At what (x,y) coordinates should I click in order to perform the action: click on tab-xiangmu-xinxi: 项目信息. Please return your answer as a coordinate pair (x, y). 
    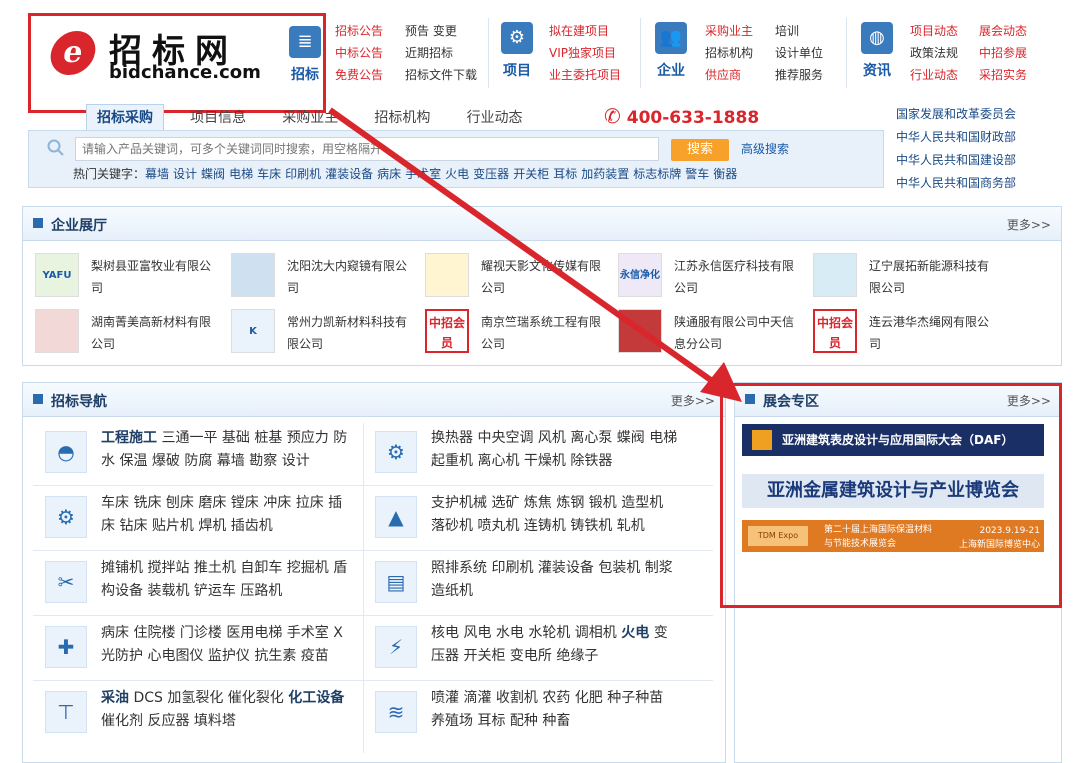
    Looking at the image, I should click on (218, 118).